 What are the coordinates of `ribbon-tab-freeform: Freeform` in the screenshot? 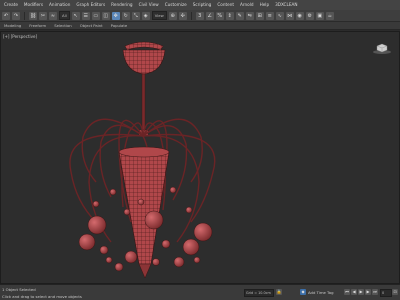 It's located at (37, 25).